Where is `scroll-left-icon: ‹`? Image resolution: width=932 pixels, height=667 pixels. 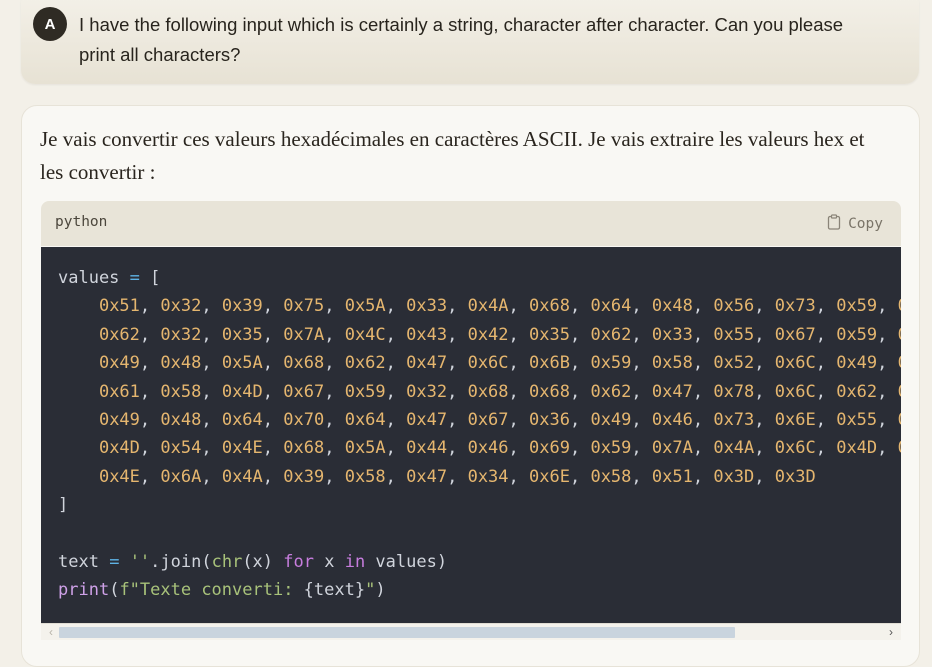
scroll-left-icon: ‹ is located at coordinates (51, 632).